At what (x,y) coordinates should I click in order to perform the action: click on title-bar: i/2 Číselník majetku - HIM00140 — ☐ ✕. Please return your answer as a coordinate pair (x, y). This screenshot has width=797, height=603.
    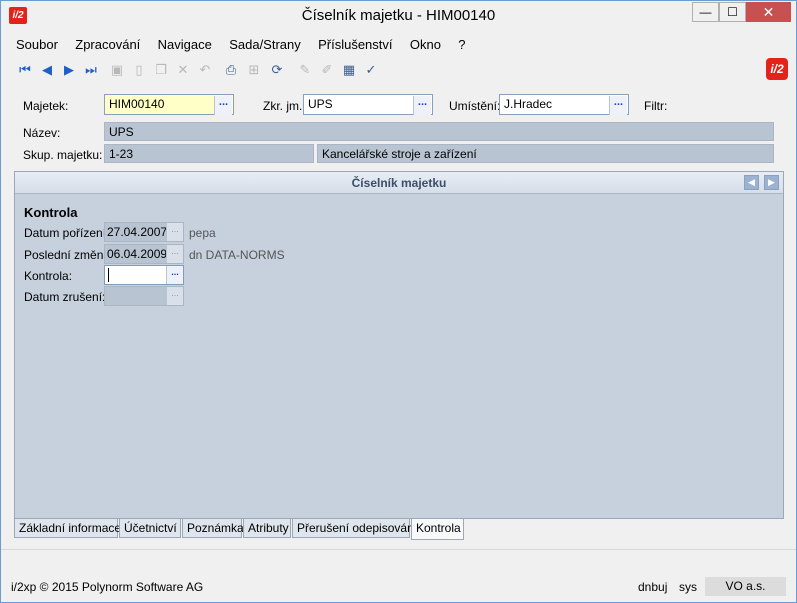
    Looking at the image, I should click on (398, 16).